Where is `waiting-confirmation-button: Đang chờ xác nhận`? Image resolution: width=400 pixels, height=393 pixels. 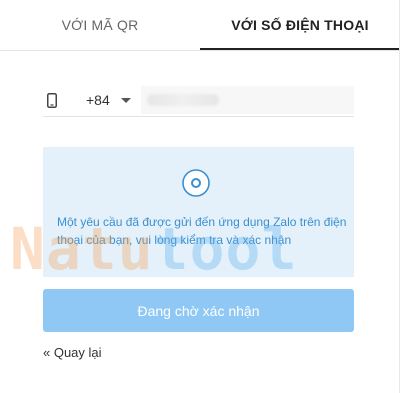
waiting-confirmation-button: Đang chờ xác nhận is located at coordinates (198, 310).